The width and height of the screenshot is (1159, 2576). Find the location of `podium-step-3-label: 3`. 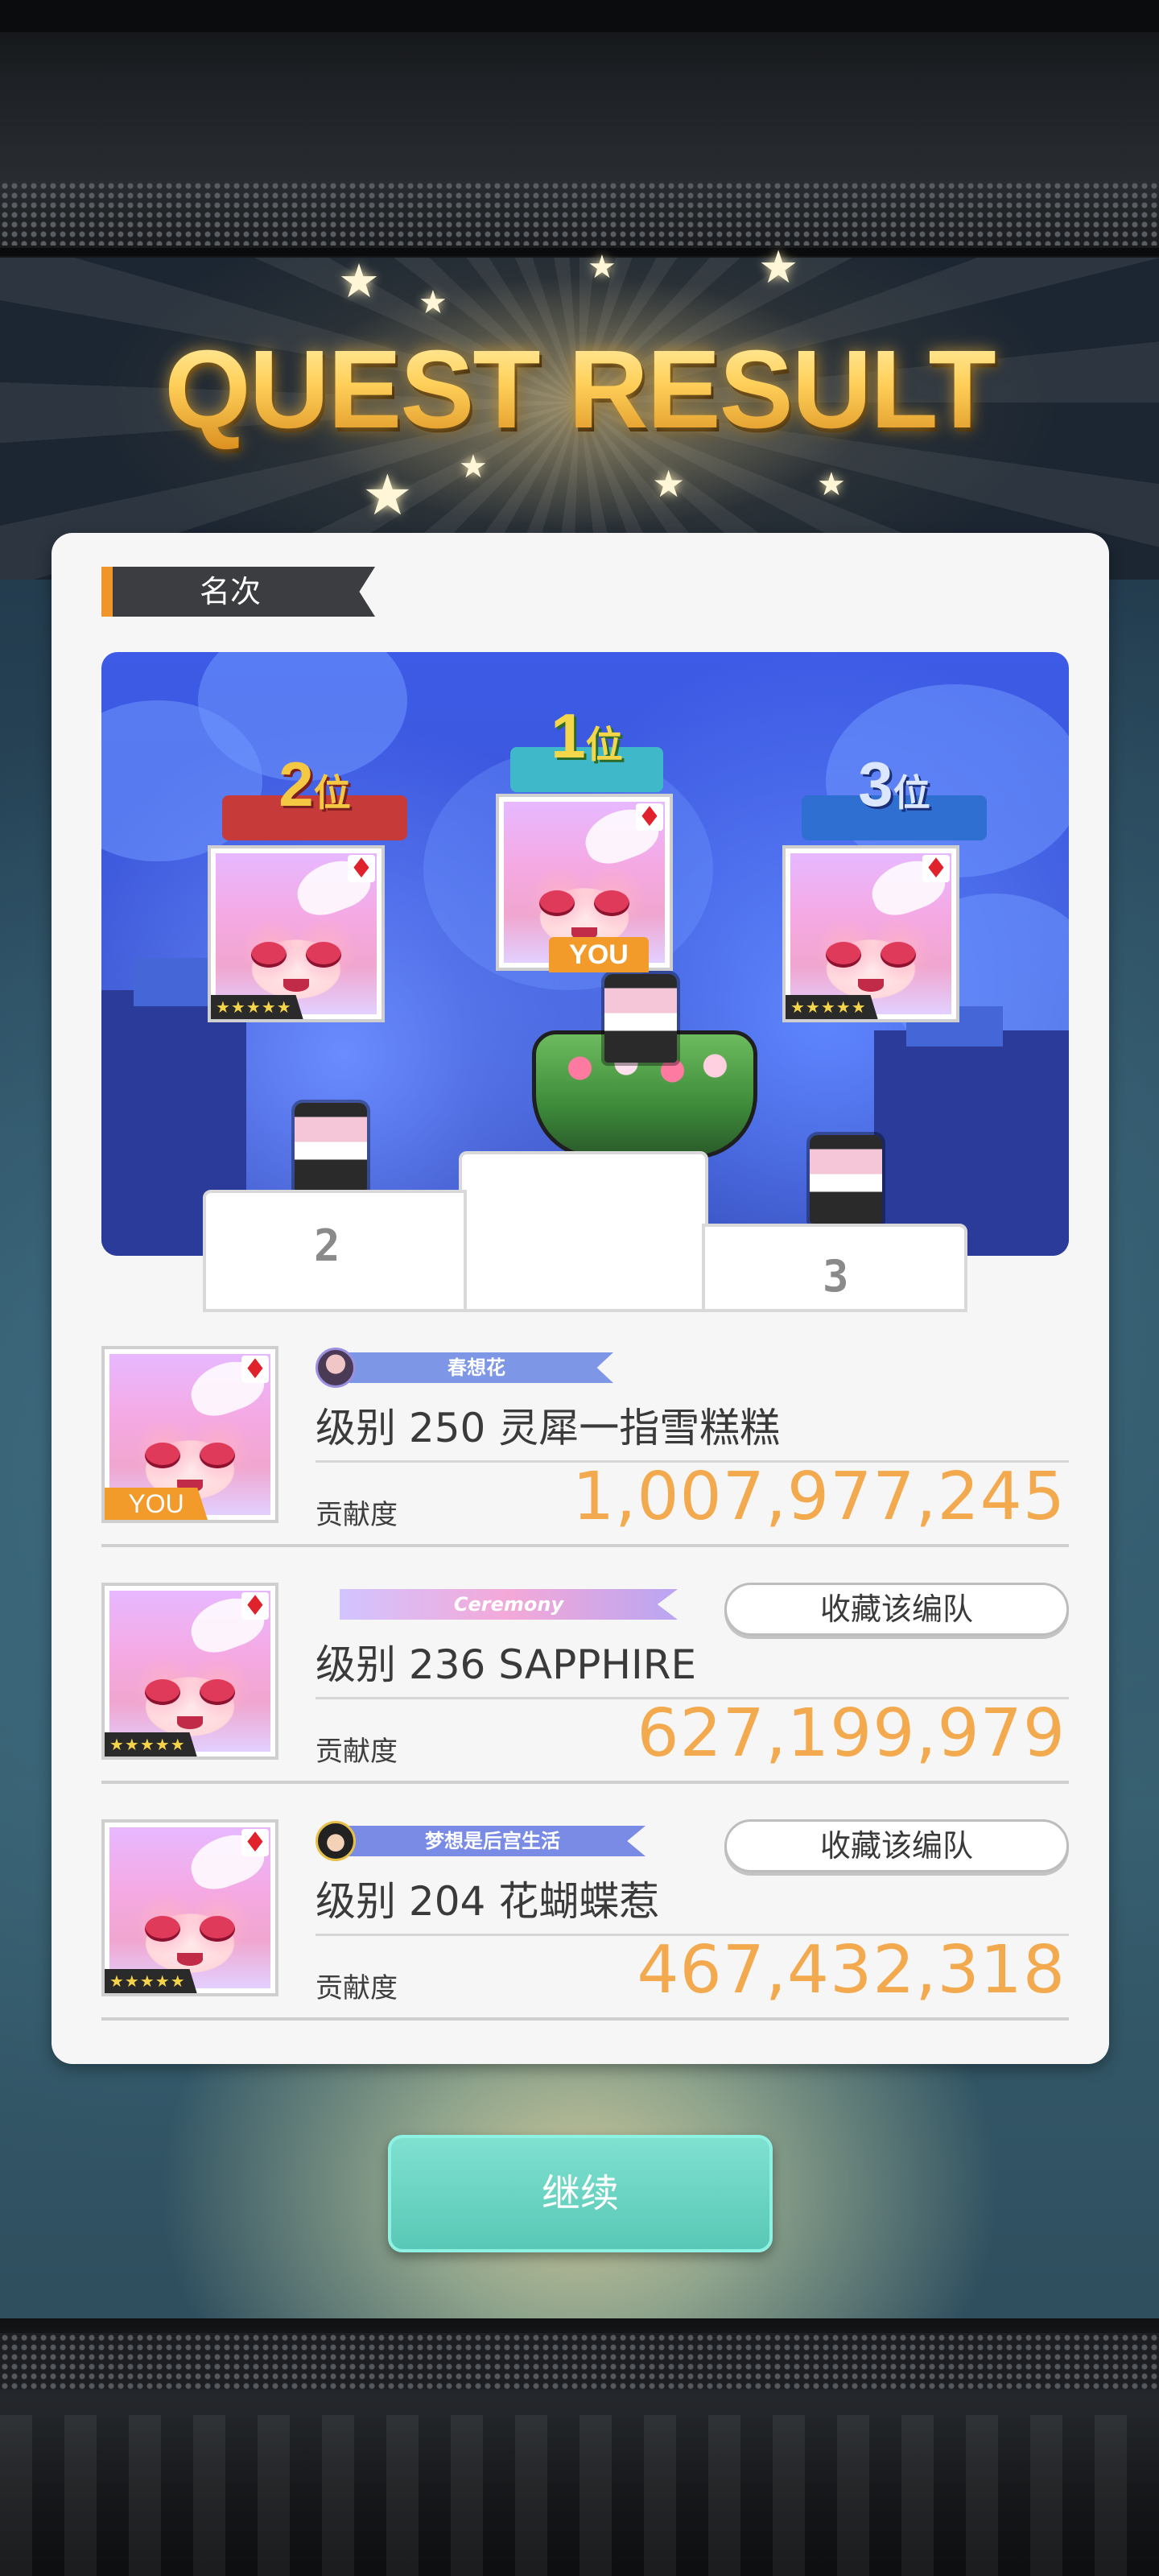

podium-step-3-label: 3 is located at coordinates (836, 1276).